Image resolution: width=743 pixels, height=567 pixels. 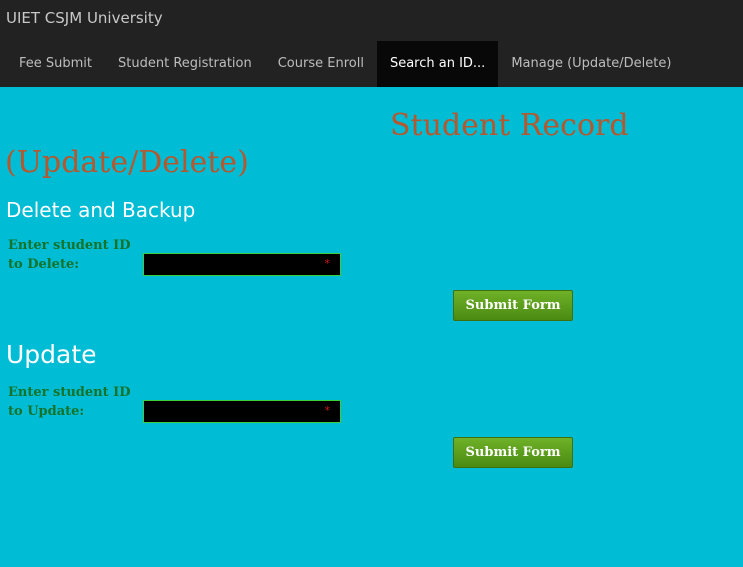 What do you see at coordinates (513, 305) in the screenshot?
I see `delete-submit-button: Submit Form` at bounding box center [513, 305].